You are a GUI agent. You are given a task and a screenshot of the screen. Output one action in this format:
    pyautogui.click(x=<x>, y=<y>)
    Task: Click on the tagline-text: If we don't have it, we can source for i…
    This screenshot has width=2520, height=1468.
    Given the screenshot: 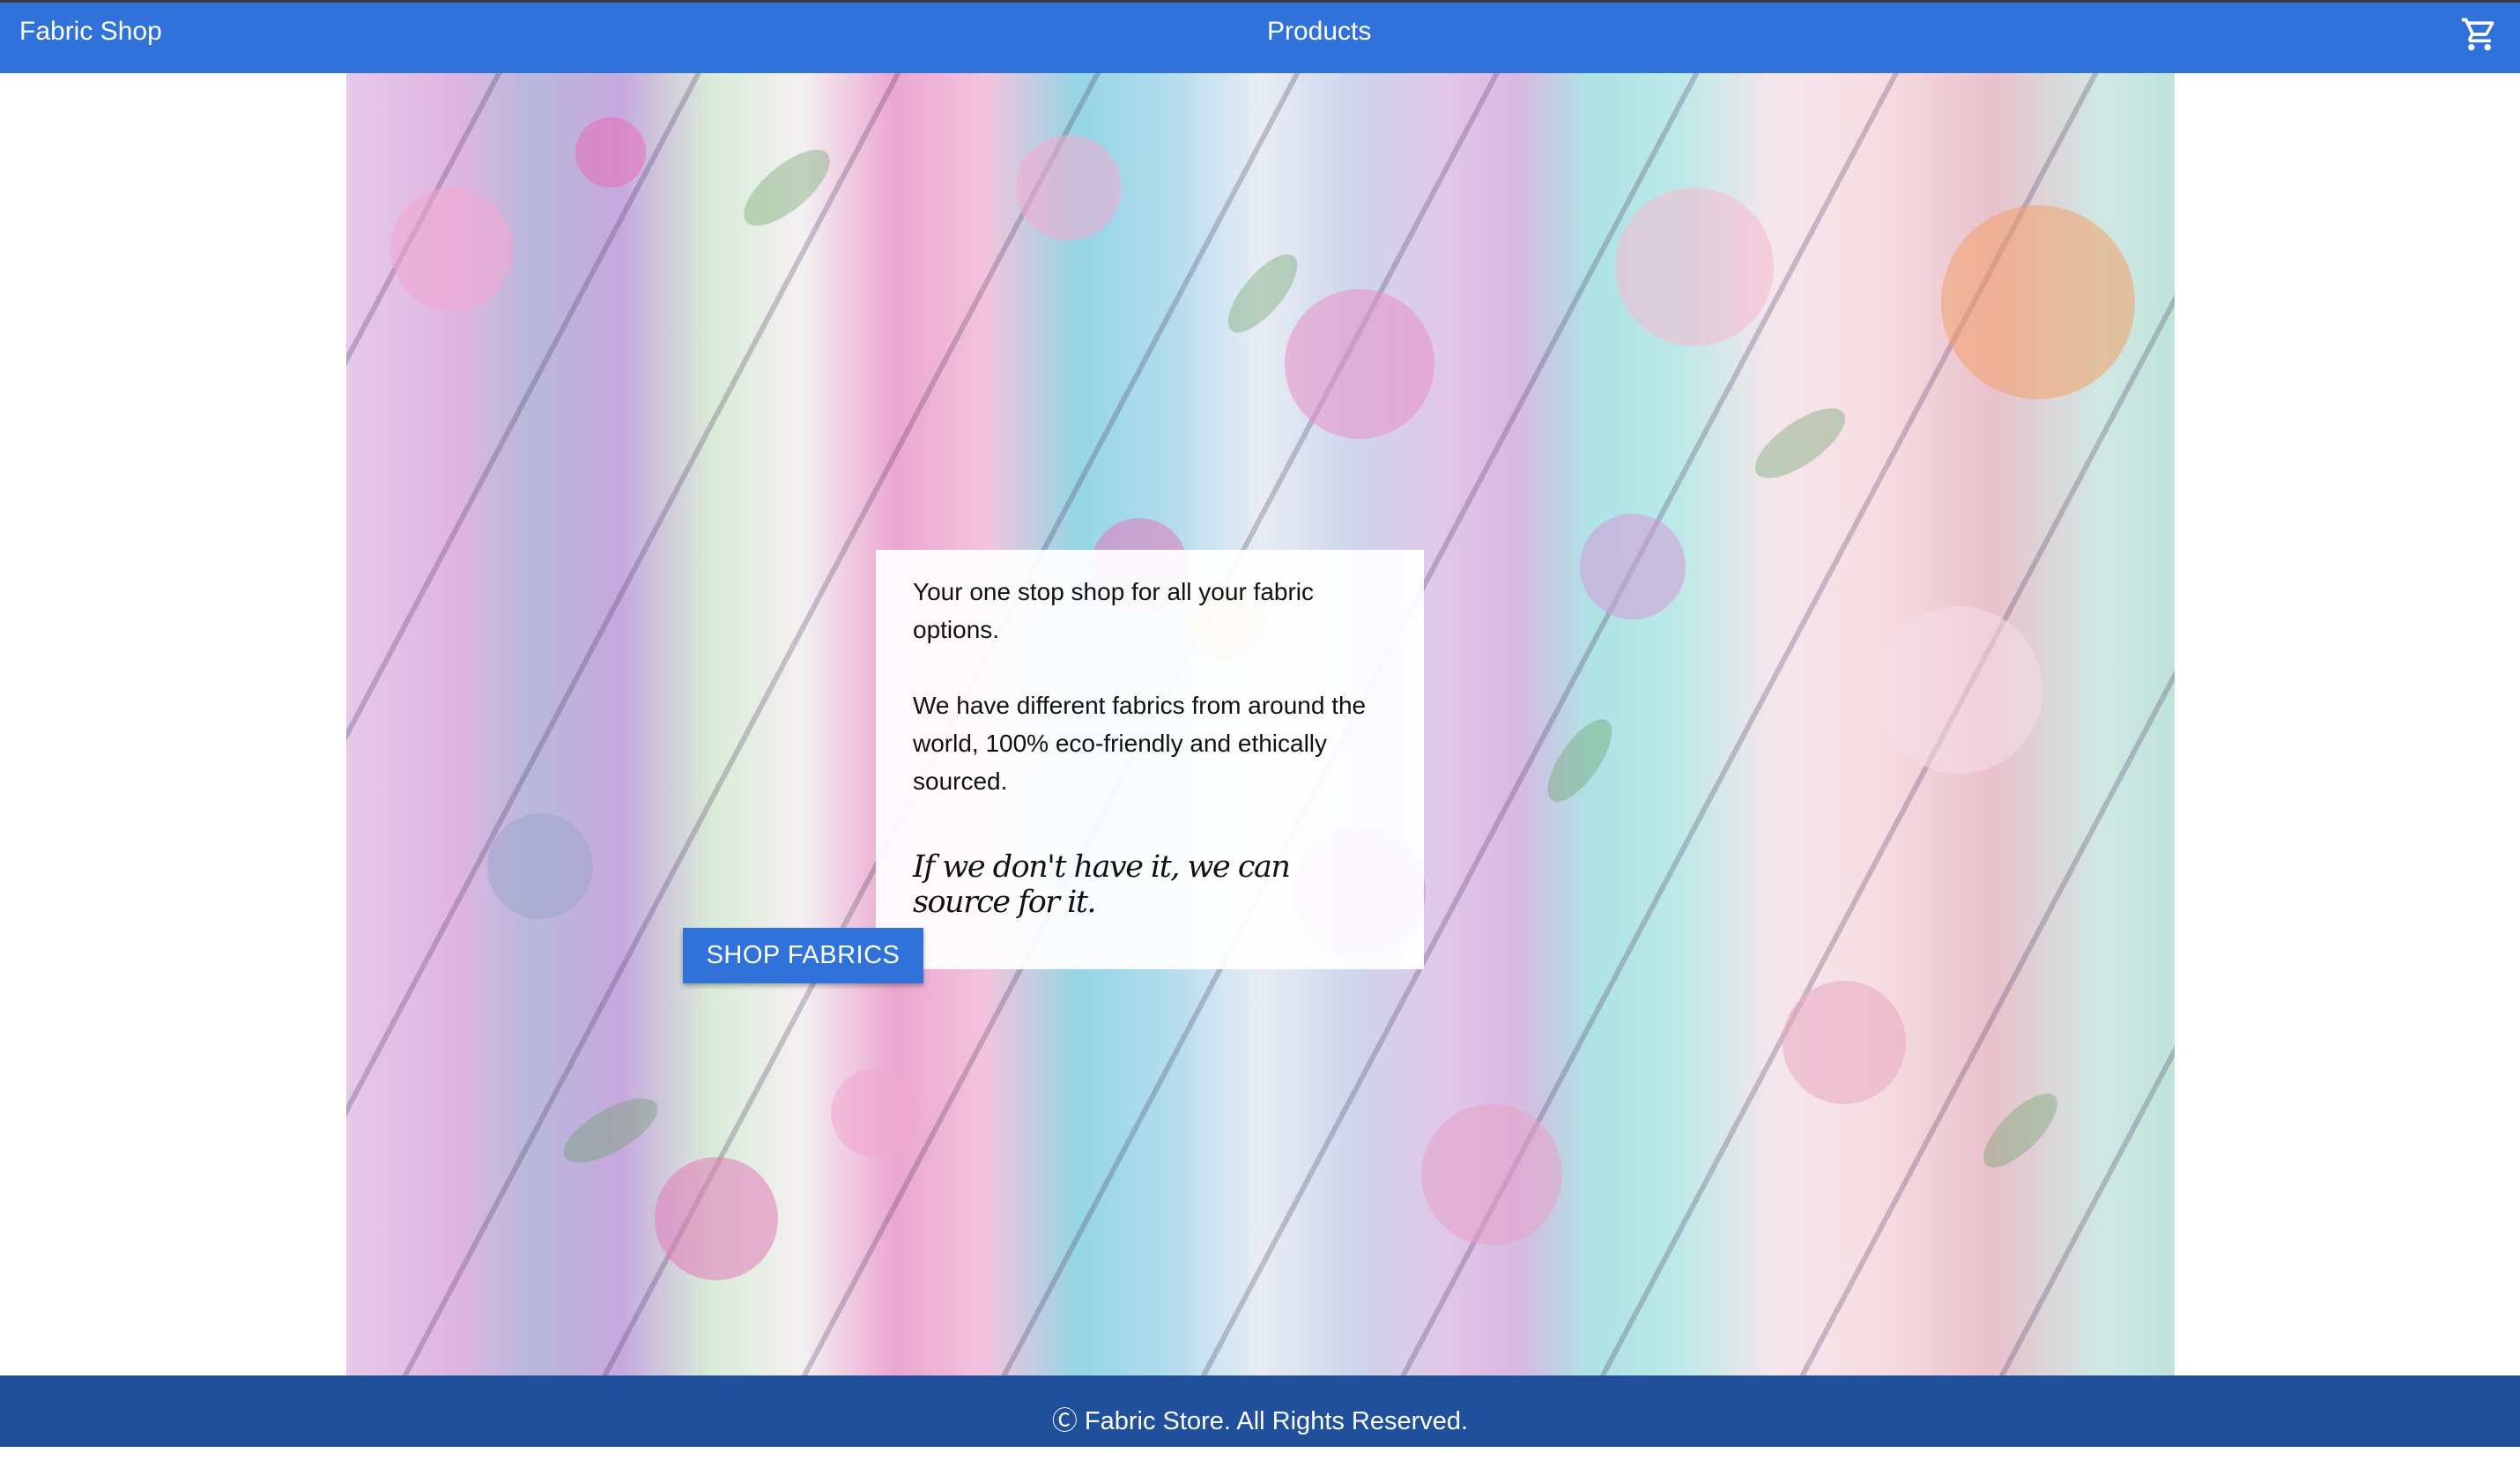 What is the action you would take?
    pyautogui.click(x=1102, y=884)
    